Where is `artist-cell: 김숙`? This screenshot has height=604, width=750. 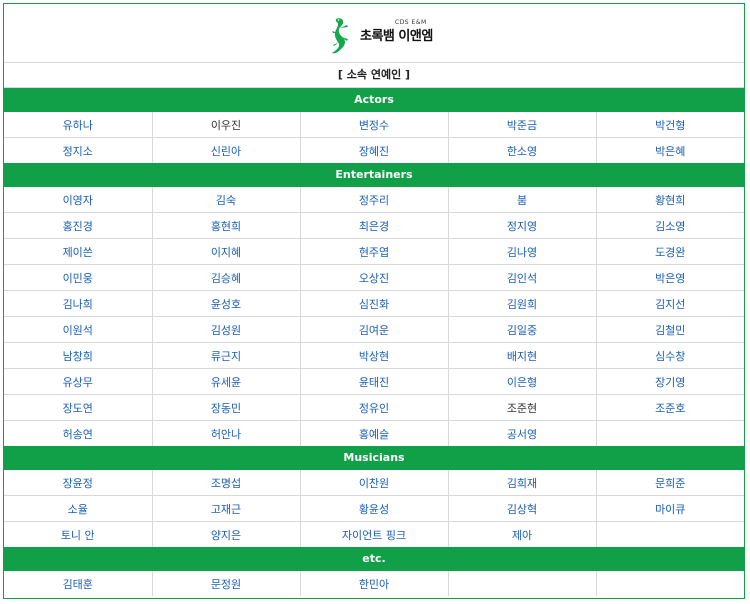
artist-cell: 김숙 is located at coordinates (226, 200).